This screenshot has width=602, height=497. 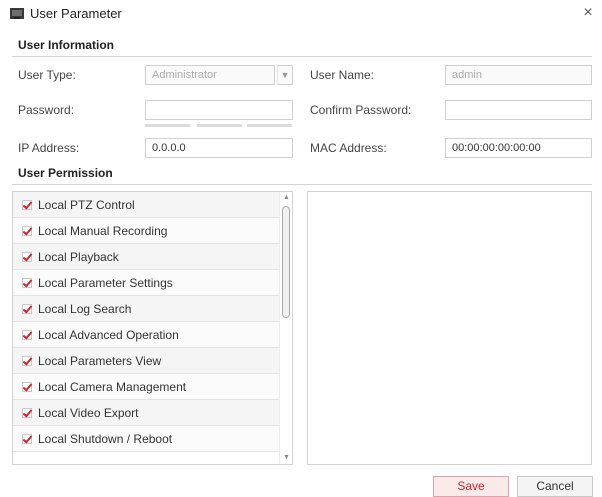 I want to click on user-permission-title: User Permission, so click(x=65, y=173).